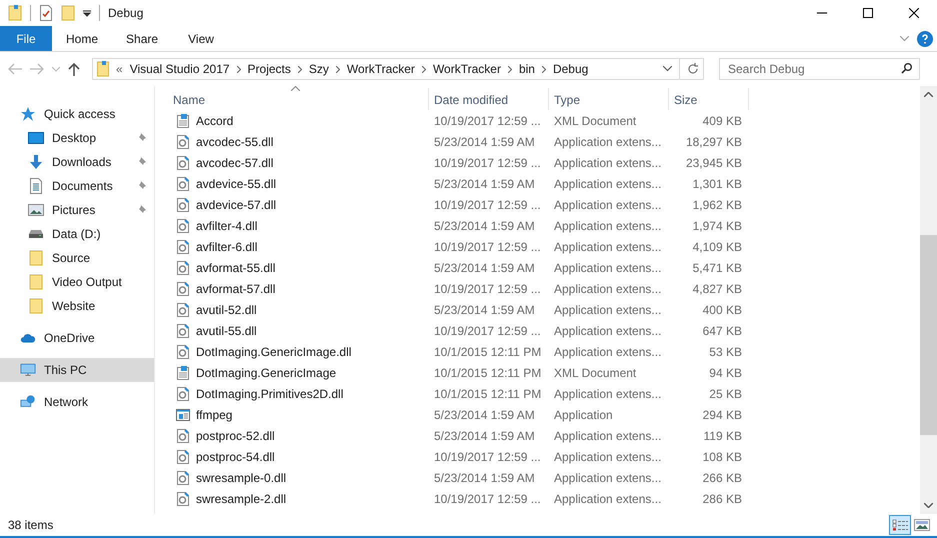 The image size is (937, 538). I want to click on details-view-button, so click(900, 525).